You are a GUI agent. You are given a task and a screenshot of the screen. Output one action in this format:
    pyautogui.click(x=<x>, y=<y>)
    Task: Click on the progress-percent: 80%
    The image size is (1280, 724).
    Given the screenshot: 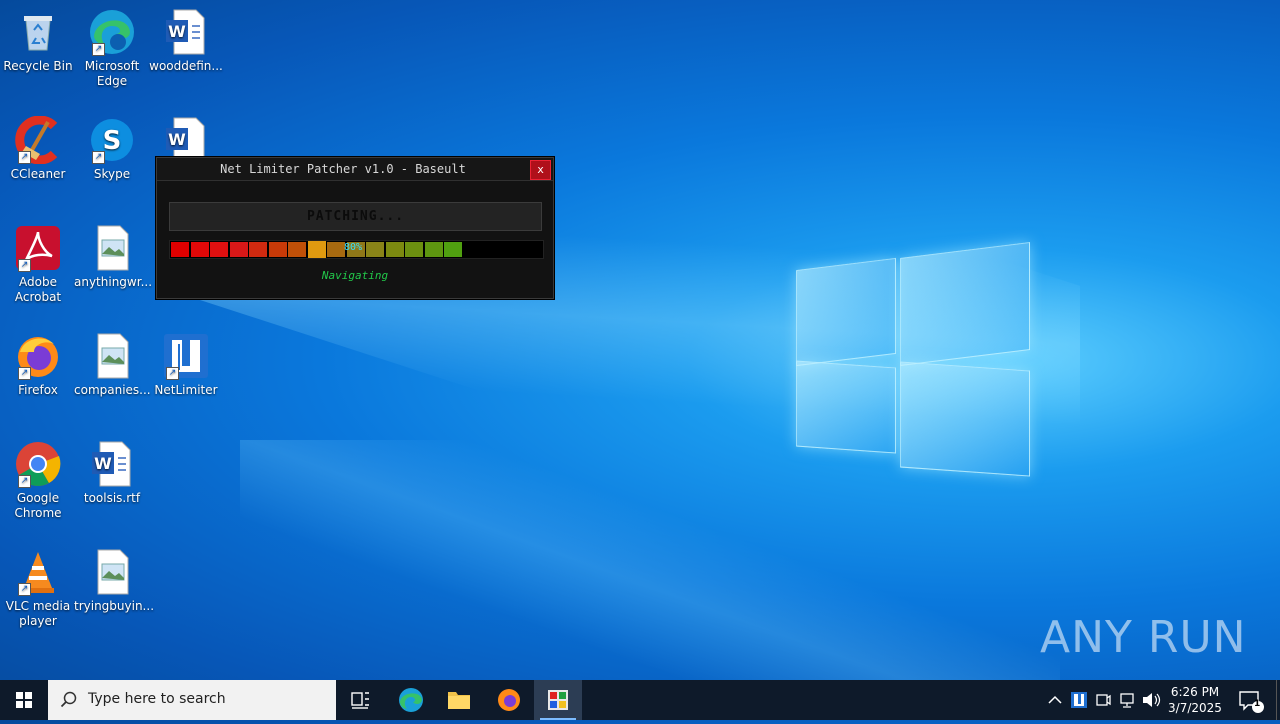 What is the action you would take?
    pyautogui.click(x=353, y=247)
    